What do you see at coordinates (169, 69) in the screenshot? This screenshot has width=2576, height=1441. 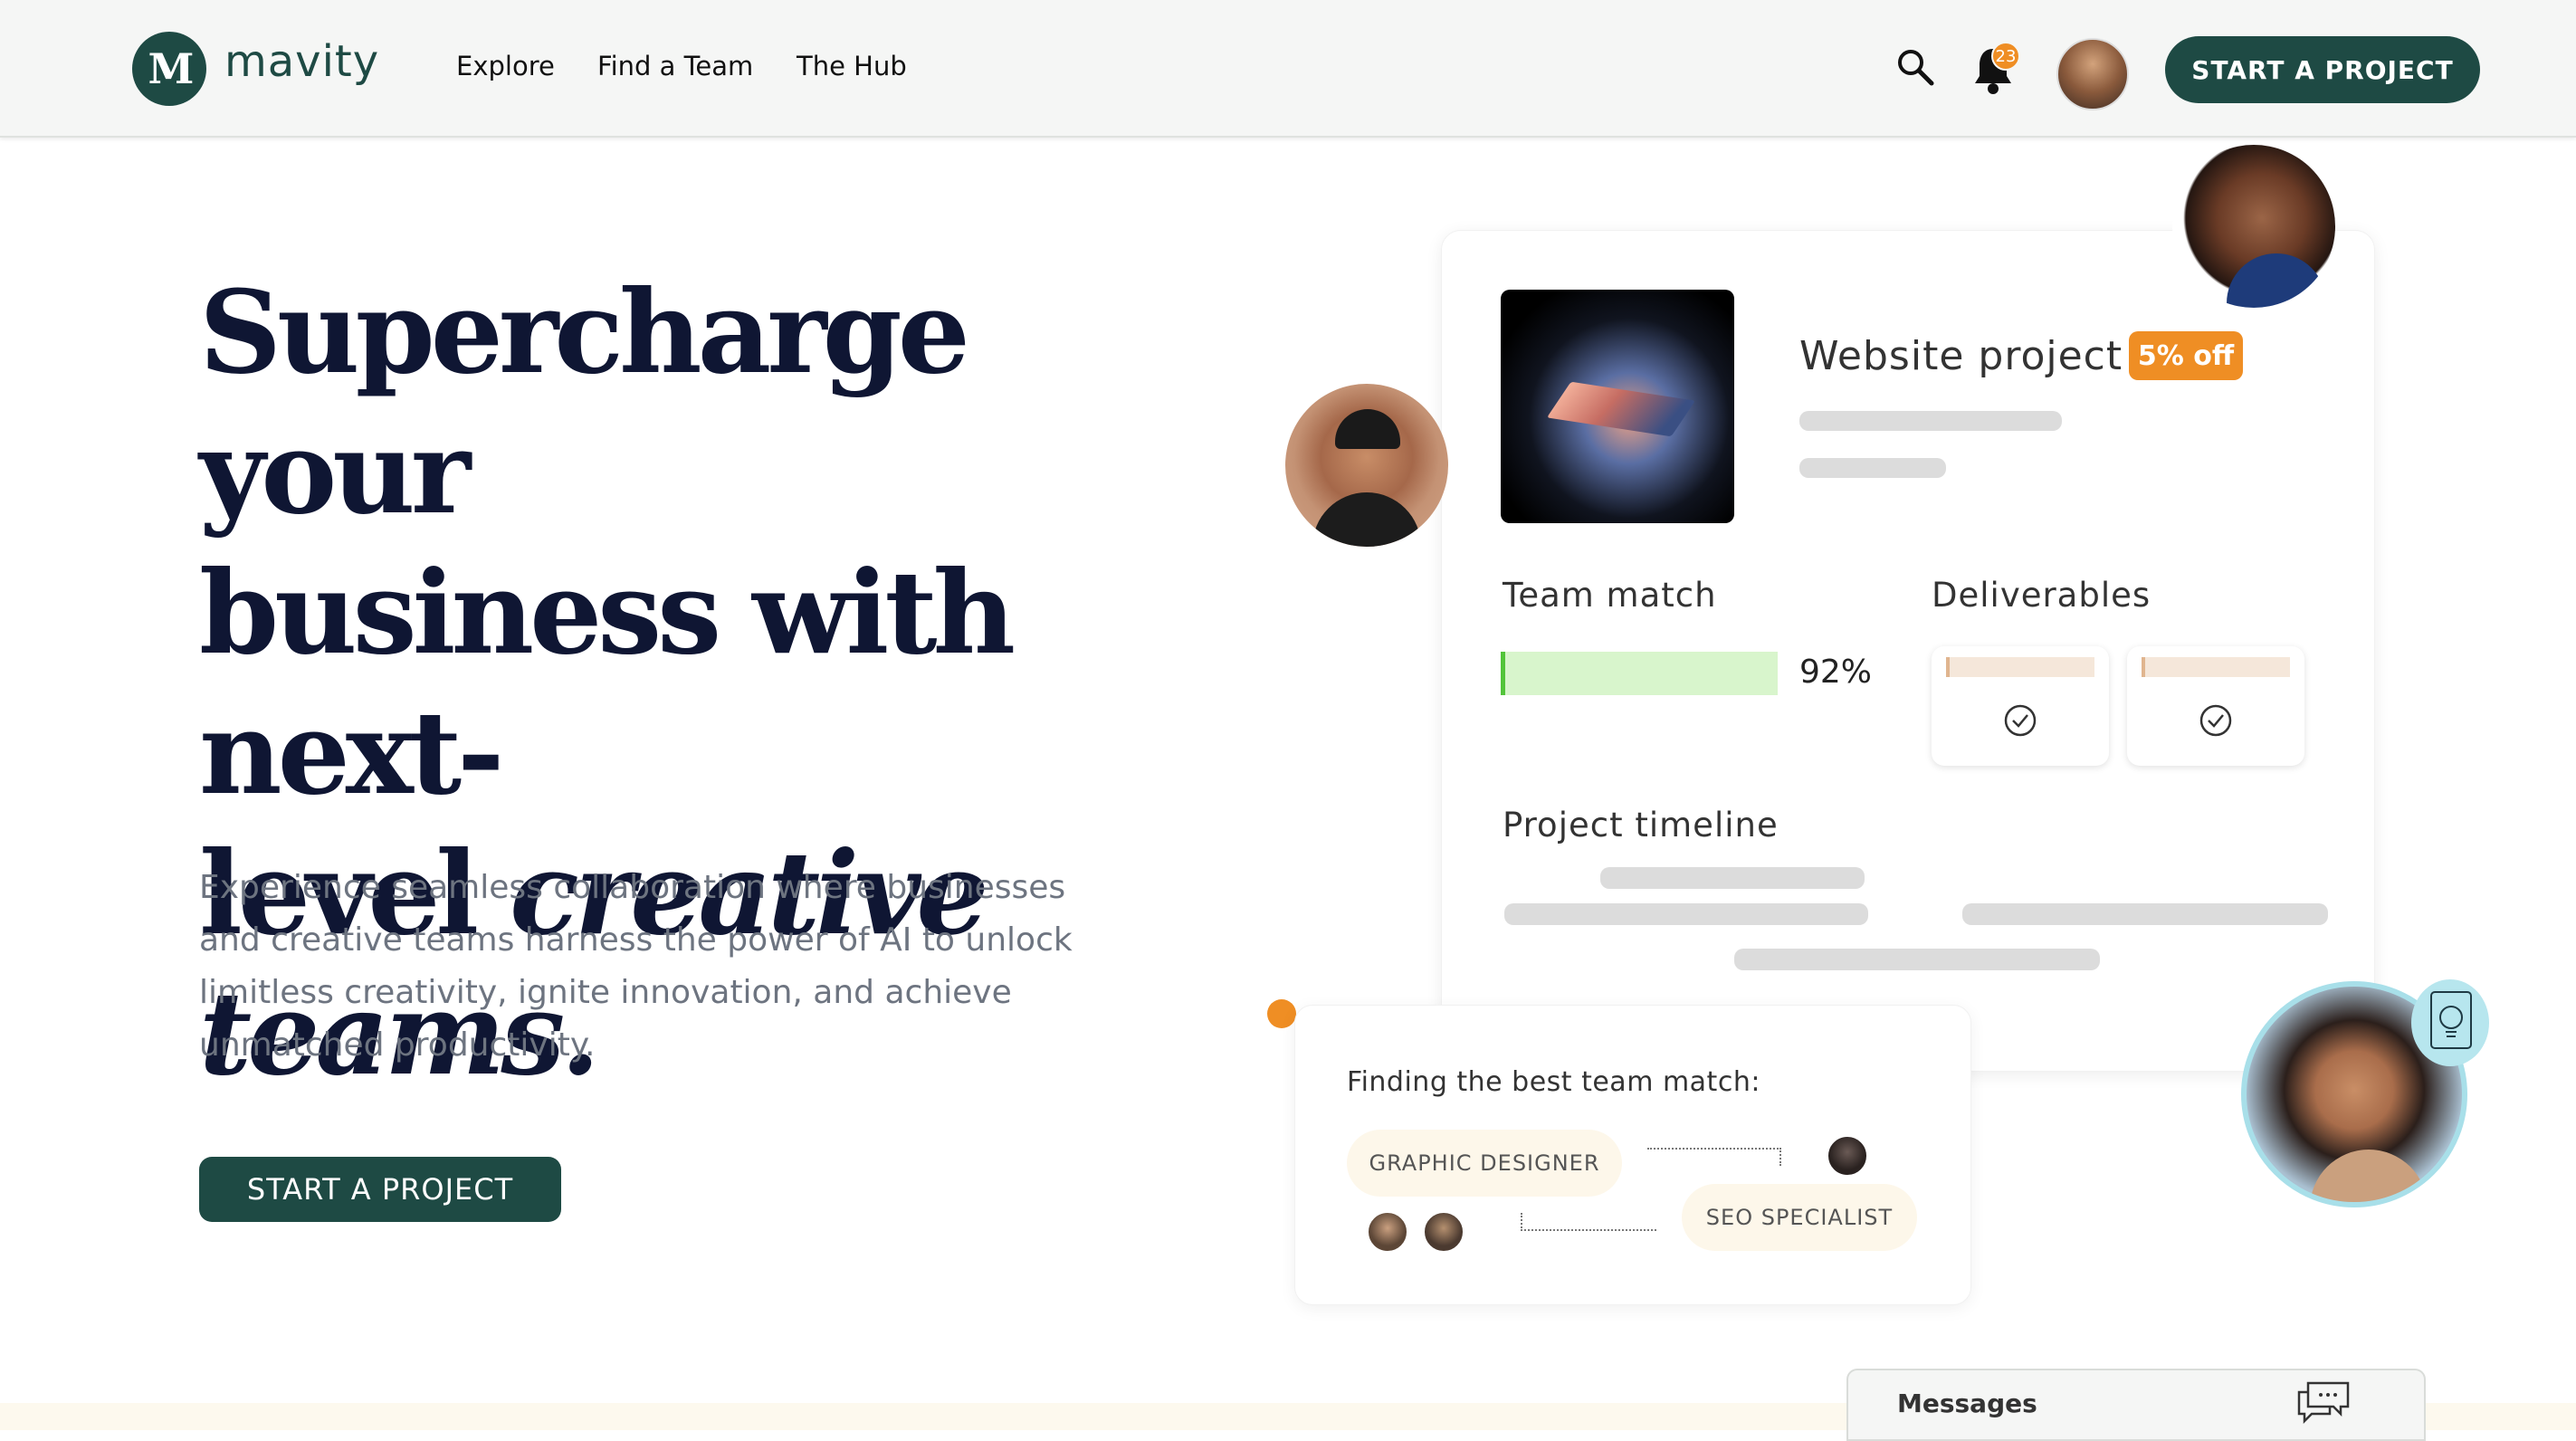 I see `logo-mark: M` at bounding box center [169, 69].